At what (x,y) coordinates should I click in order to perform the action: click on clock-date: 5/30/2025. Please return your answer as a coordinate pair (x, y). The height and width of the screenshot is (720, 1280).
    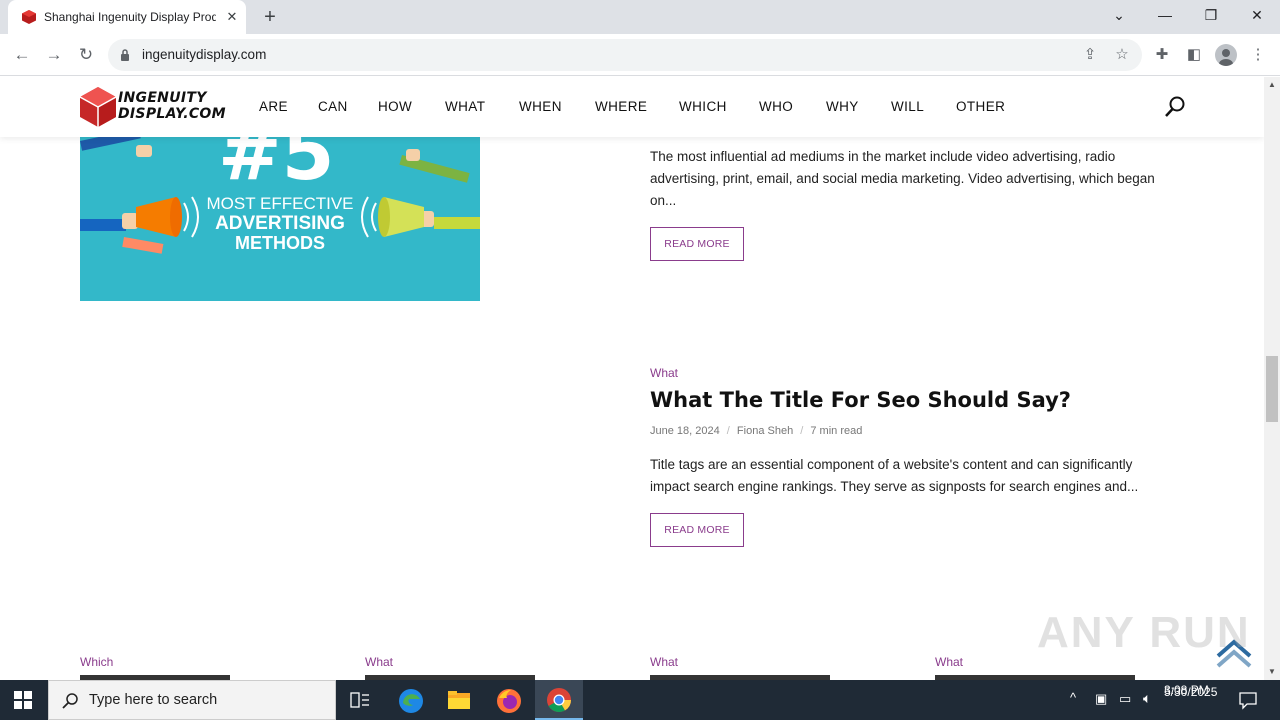
    Looking at the image, I should click on (1191, 692).